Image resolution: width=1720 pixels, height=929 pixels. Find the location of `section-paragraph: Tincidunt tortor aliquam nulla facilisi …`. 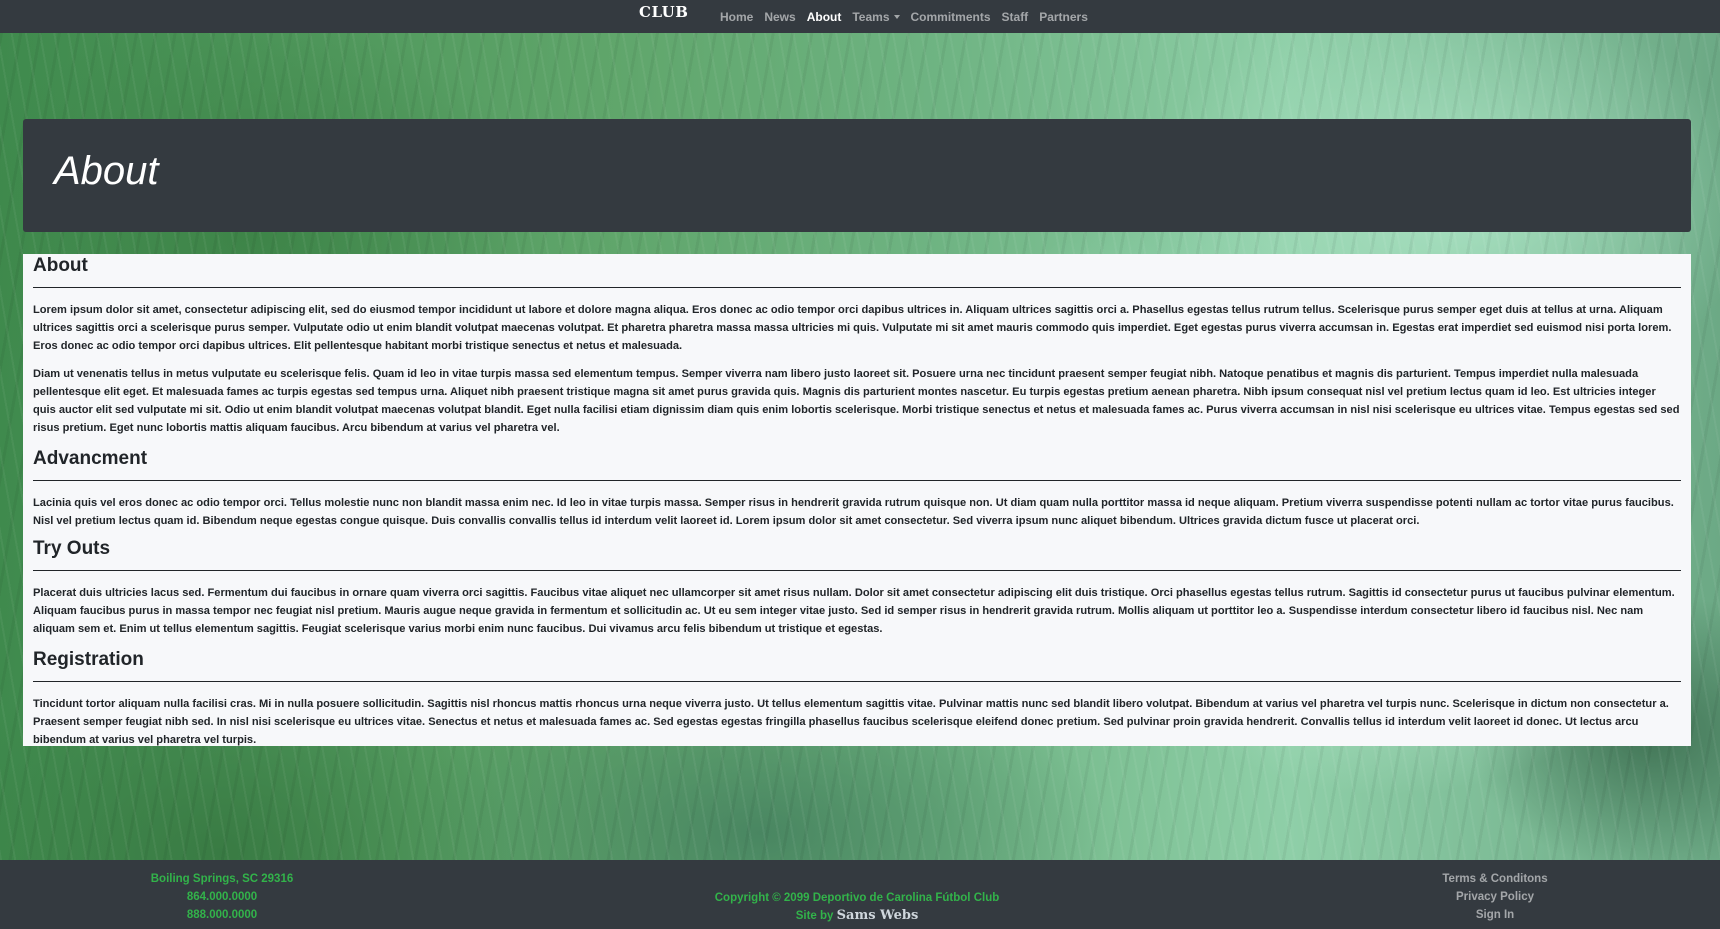

section-paragraph: Tincidunt tortor aliquam nulla facilisi … is located at coordinates (851, 722).